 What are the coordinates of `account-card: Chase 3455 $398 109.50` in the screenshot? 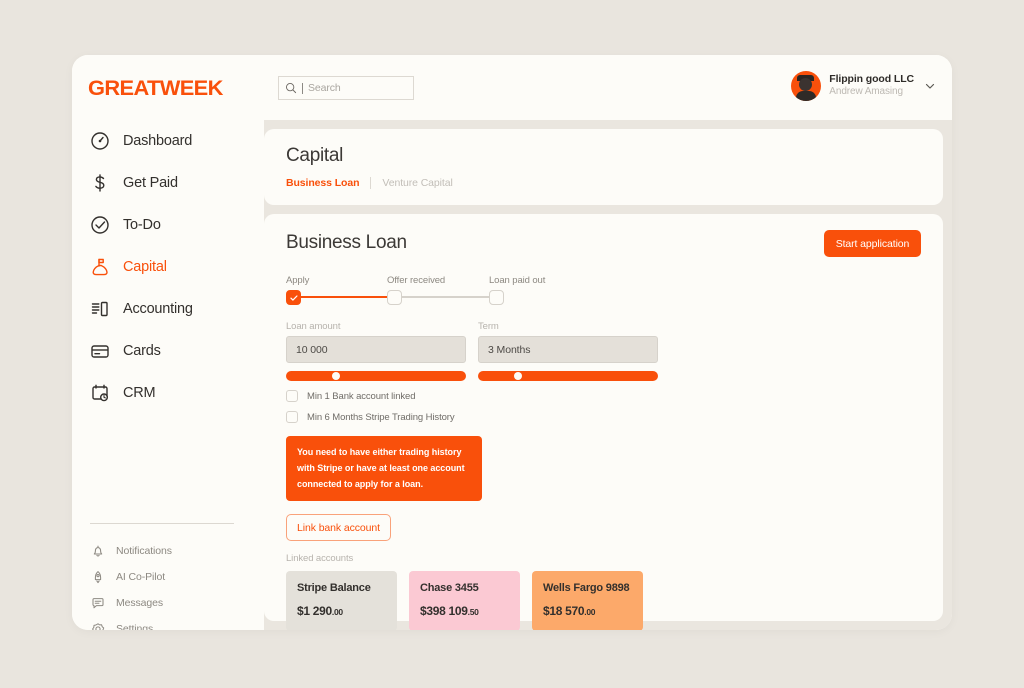 It's located at (464, 600).